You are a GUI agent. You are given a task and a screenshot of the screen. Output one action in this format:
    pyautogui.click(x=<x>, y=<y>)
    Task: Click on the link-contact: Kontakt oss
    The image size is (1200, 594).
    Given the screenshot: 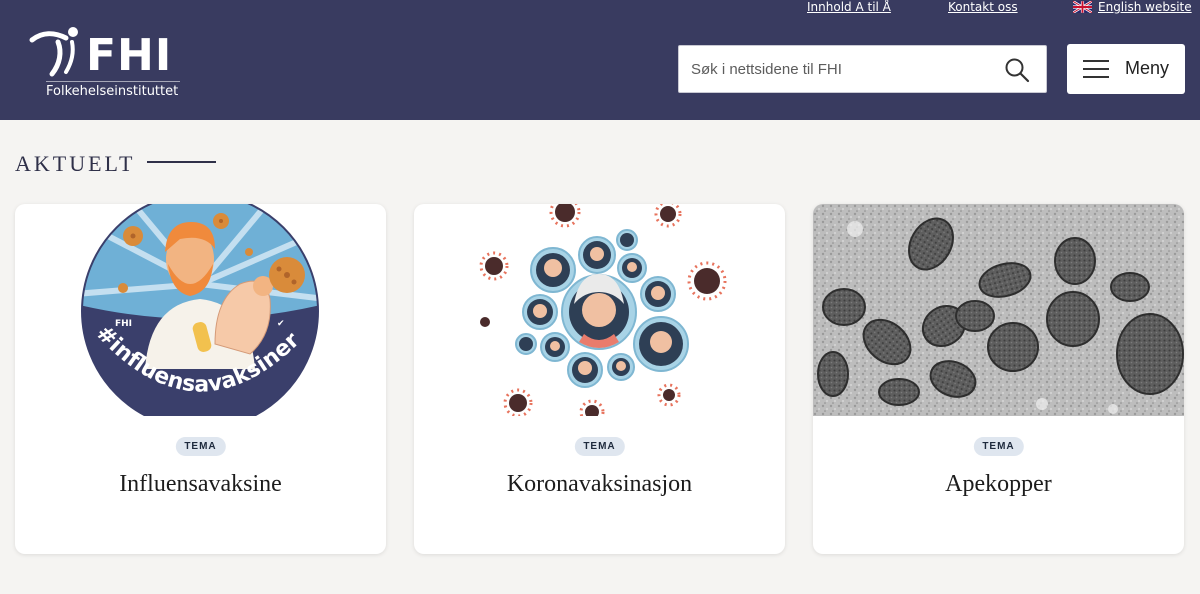 What is the action you would take?
    pyautogui.click(x=983, y=7)
    